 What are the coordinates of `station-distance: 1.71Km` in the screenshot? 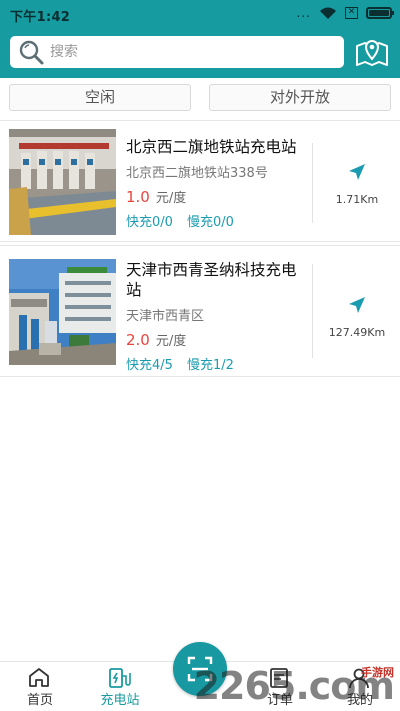 It's located at (357, 199).